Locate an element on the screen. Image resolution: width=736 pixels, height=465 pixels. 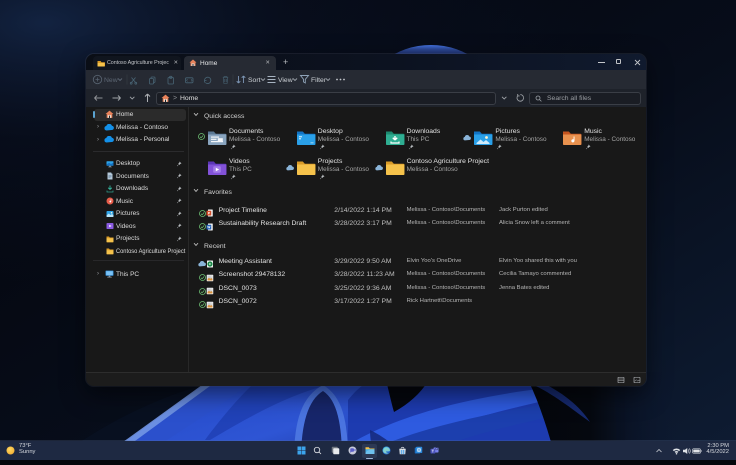
svg-text: View is located at coordinates (285, 80).